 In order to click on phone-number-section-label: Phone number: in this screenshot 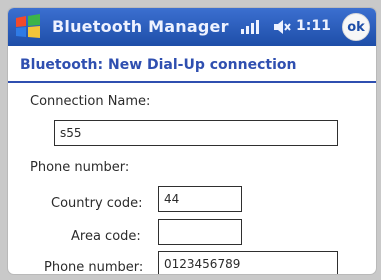, I will do `click(80, 167)`.